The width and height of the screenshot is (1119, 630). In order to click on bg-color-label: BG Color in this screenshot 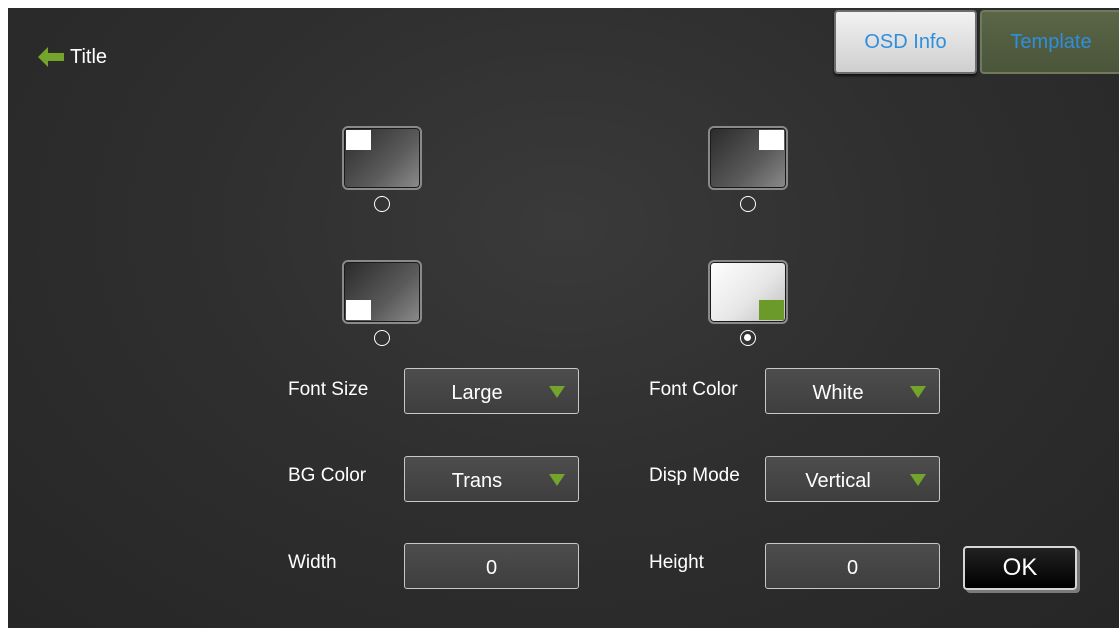, I will do `click(327, 475)`.